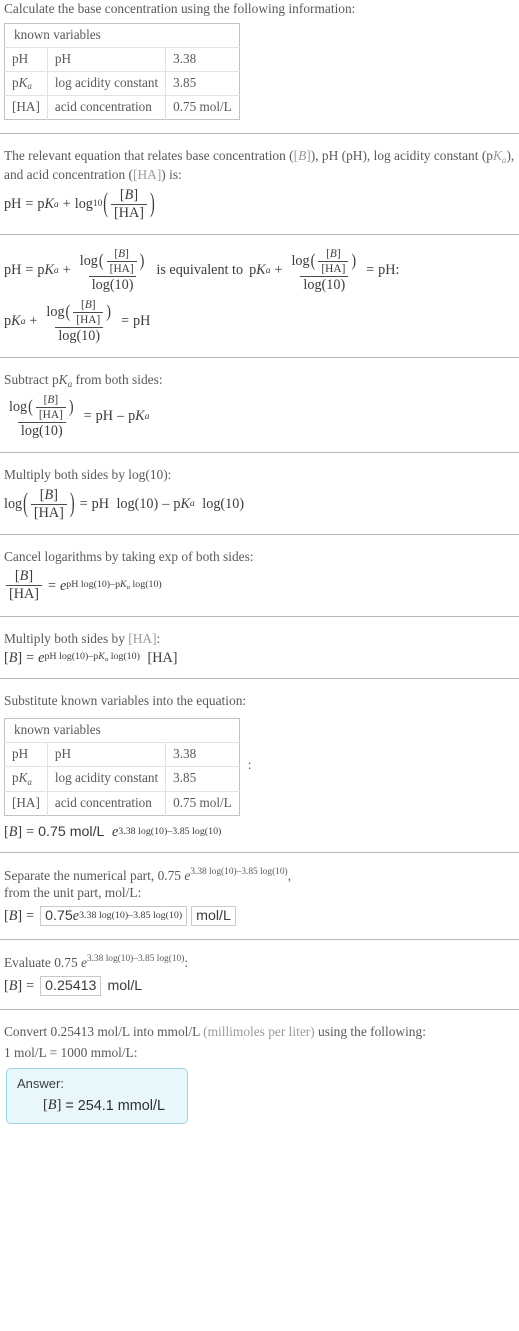  Describe the element at coordinates (114, 916) in the screenshot. I see `numeric-part-box: 0.75 e 3.38 log(10)–3.85 log(10)` at that location.